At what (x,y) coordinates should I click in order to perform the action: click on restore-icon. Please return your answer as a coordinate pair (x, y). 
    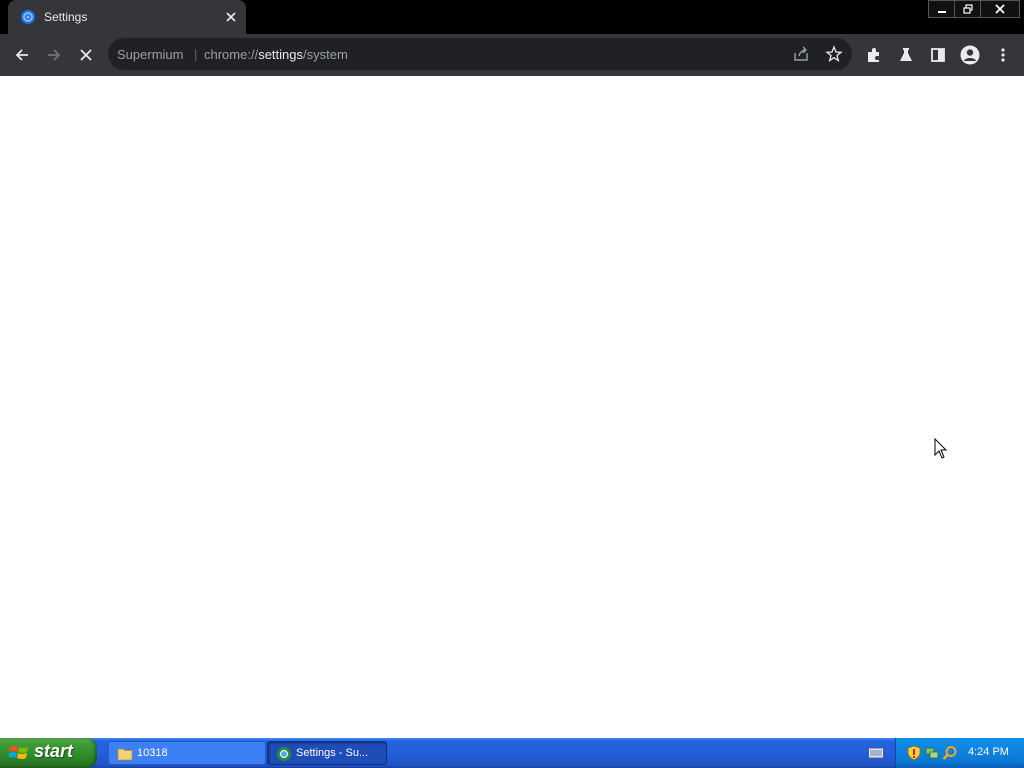
    Looking at the image, I should click on (968, 9).